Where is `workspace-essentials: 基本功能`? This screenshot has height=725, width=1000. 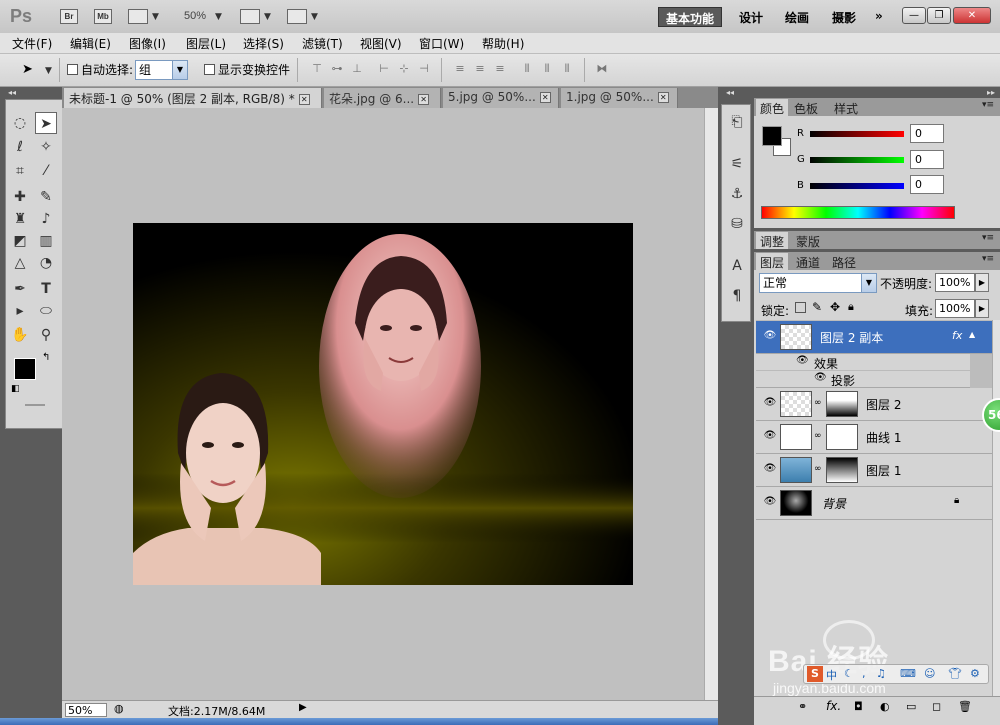 workspace-essentials: 基本功能 is located at coordinates (690, 17).